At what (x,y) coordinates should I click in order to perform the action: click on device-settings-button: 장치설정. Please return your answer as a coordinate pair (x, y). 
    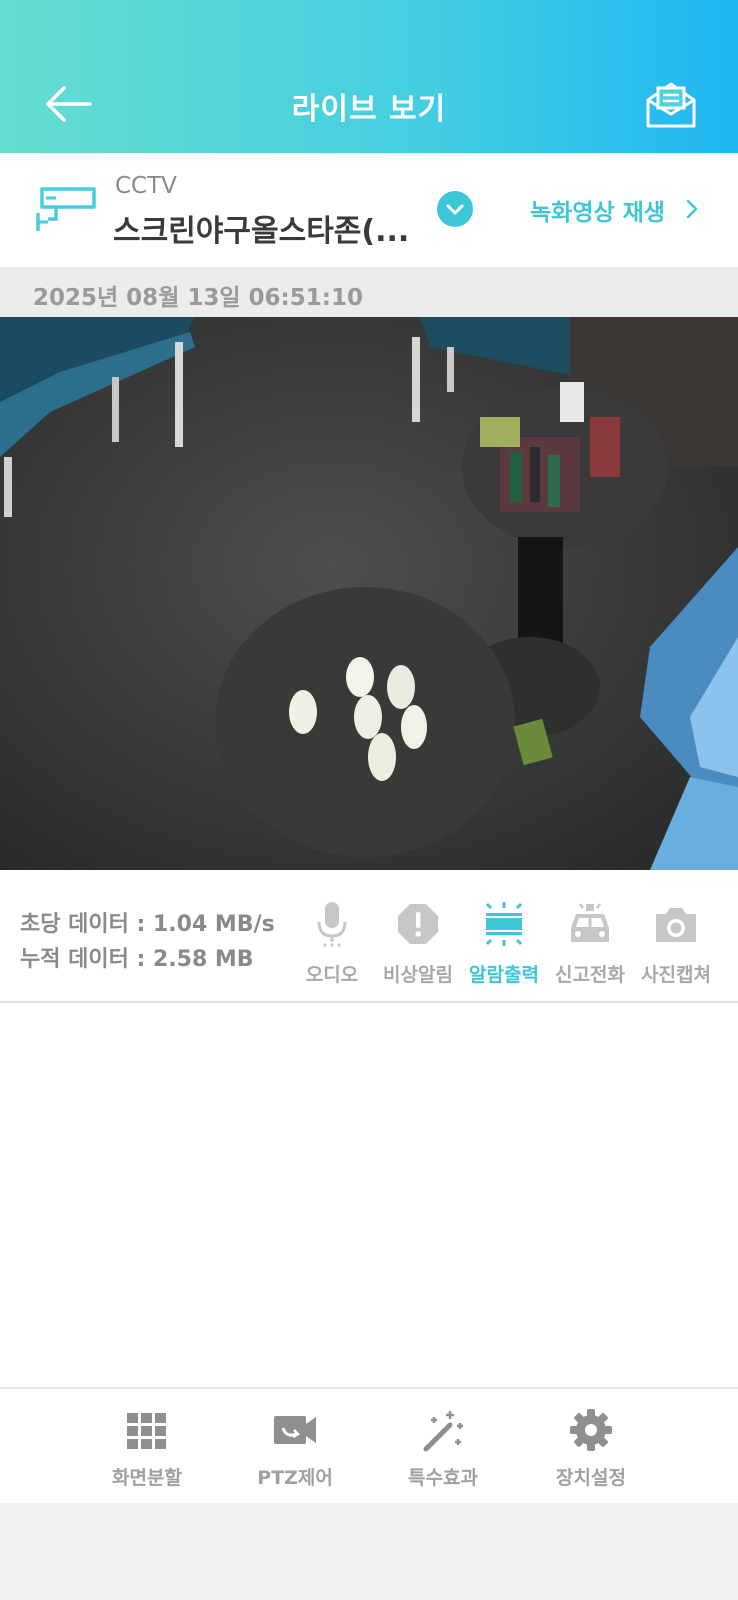
    Looking at the image, I should click on (591, 1450).